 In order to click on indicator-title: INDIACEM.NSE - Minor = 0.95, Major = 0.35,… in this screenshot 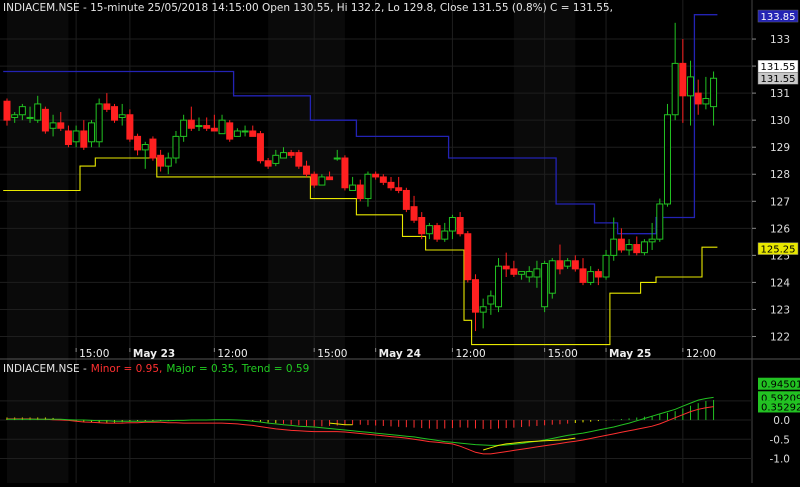, I will do `click(158, 369)`.